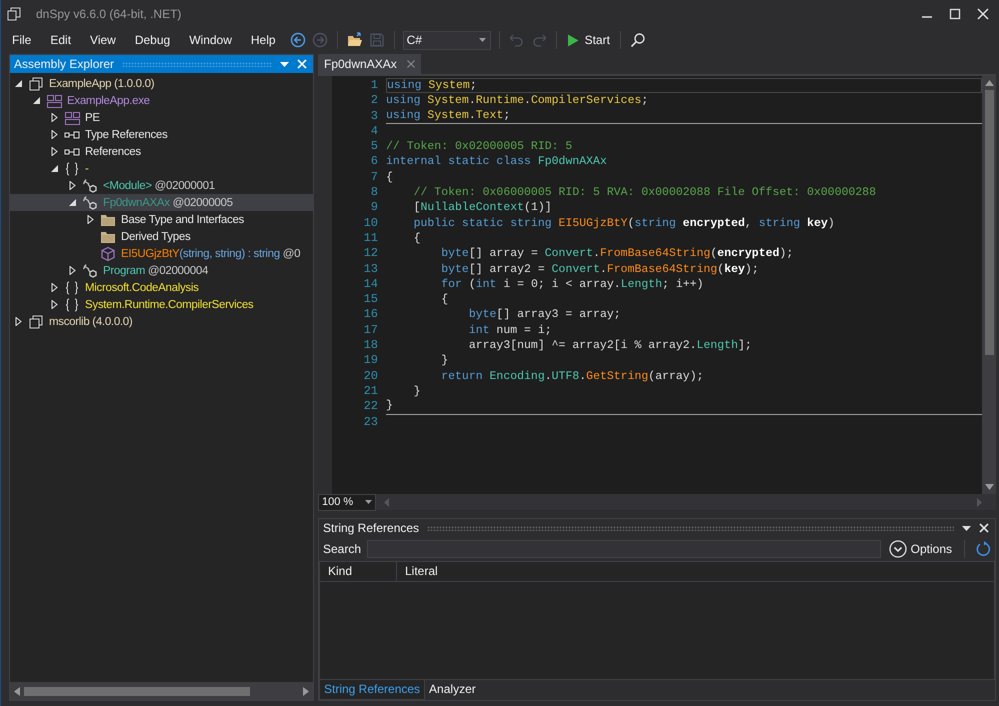 The width and height of the screenshot is (999, 706). I want to click on code-line: }, so click(416, 391).